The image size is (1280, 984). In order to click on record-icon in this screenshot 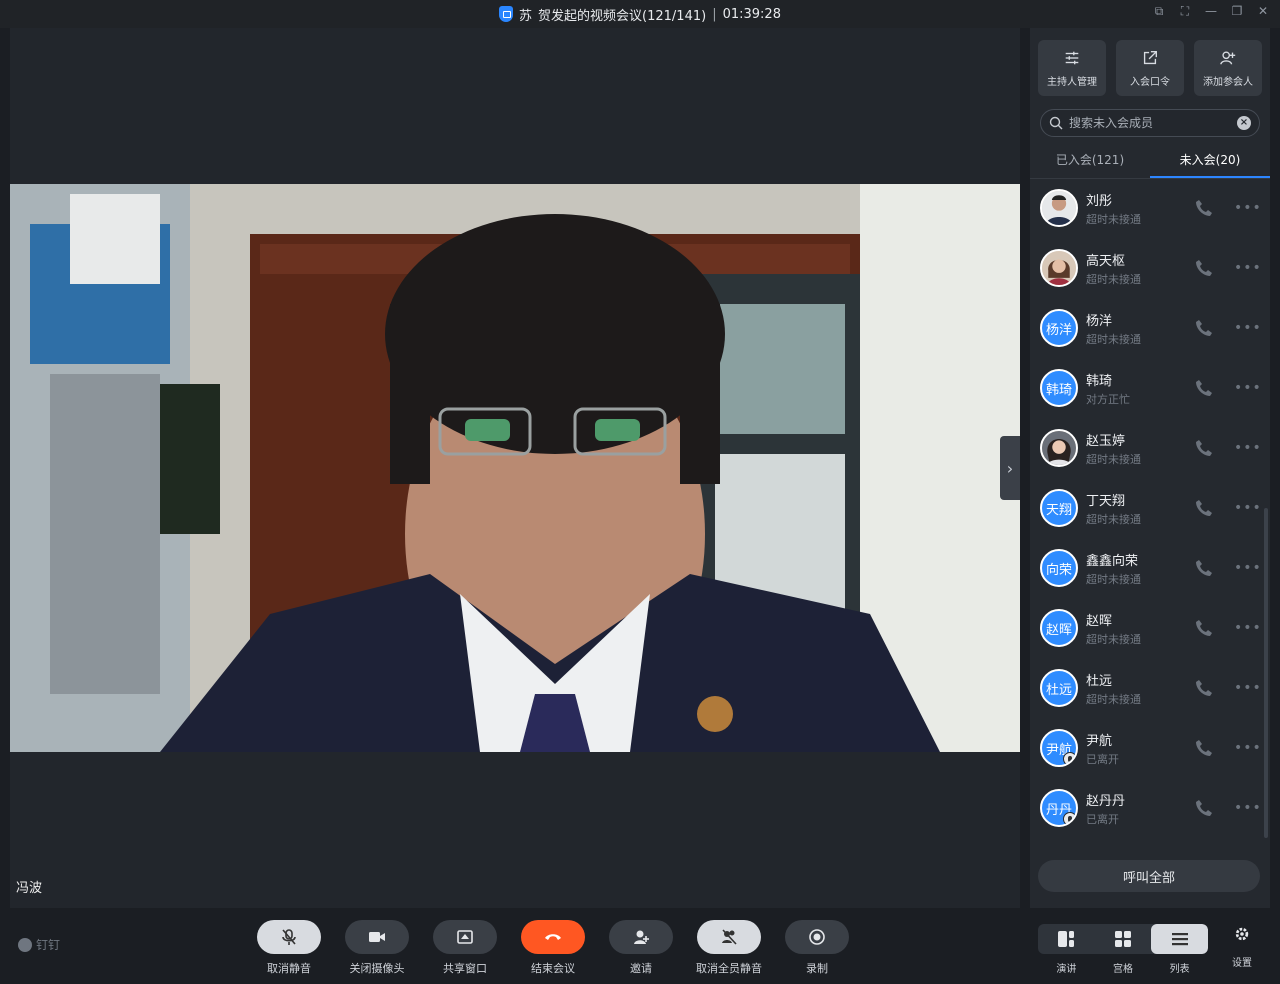, I will do `click(817, 937)`.